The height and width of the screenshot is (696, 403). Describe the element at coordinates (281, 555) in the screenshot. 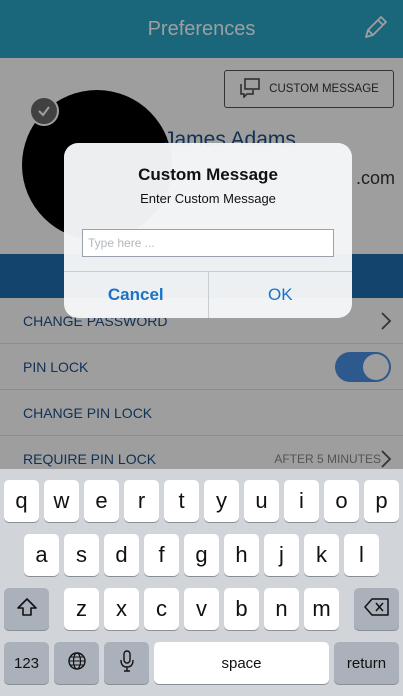

I see `key-j: j` at that location.